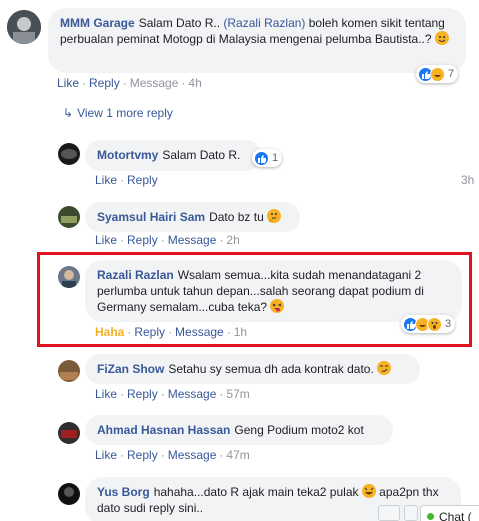 This screenshot has height=521, width=479. I want to click on mention-link: (Razali Razlan), so click(264, 23).